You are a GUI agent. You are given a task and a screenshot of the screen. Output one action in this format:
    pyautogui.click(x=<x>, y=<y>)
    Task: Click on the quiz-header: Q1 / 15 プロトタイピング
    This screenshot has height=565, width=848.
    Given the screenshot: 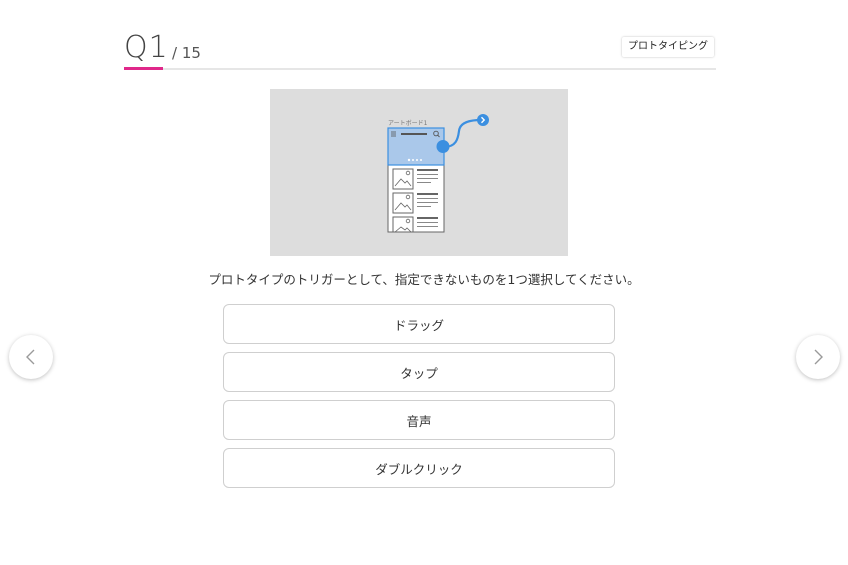 What is the action you would take?
    pyautogui.click(x=420, y=51)
    